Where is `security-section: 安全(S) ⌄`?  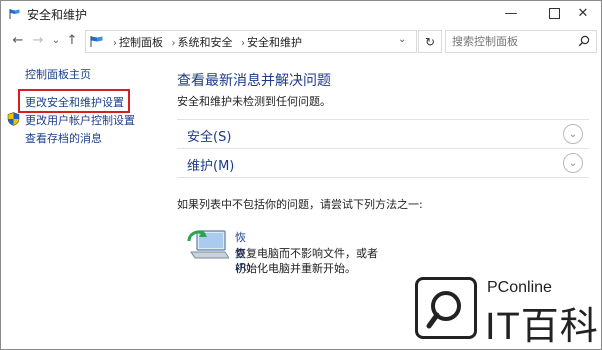
security-section: 安全(S) ⌄ is located at coordinates (383, 133).